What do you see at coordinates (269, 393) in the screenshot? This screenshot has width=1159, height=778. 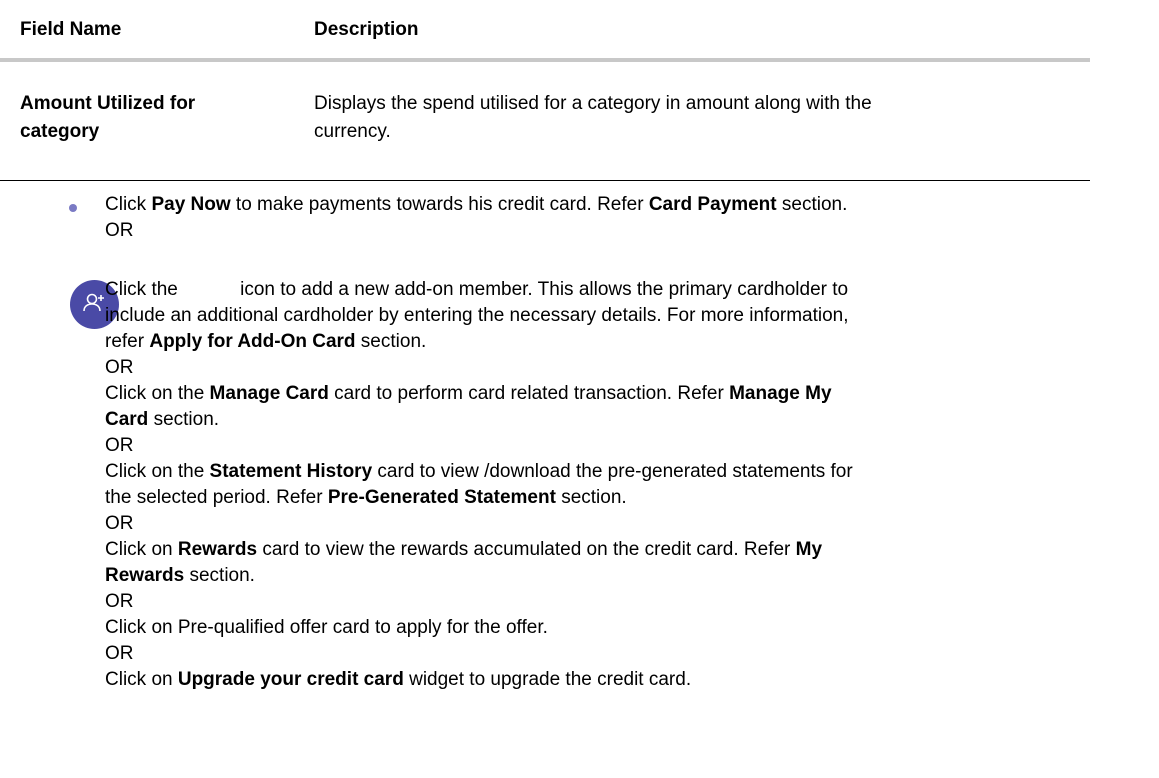 I see `manage-card-text: Manage Card` at bounding box center [269, 393].